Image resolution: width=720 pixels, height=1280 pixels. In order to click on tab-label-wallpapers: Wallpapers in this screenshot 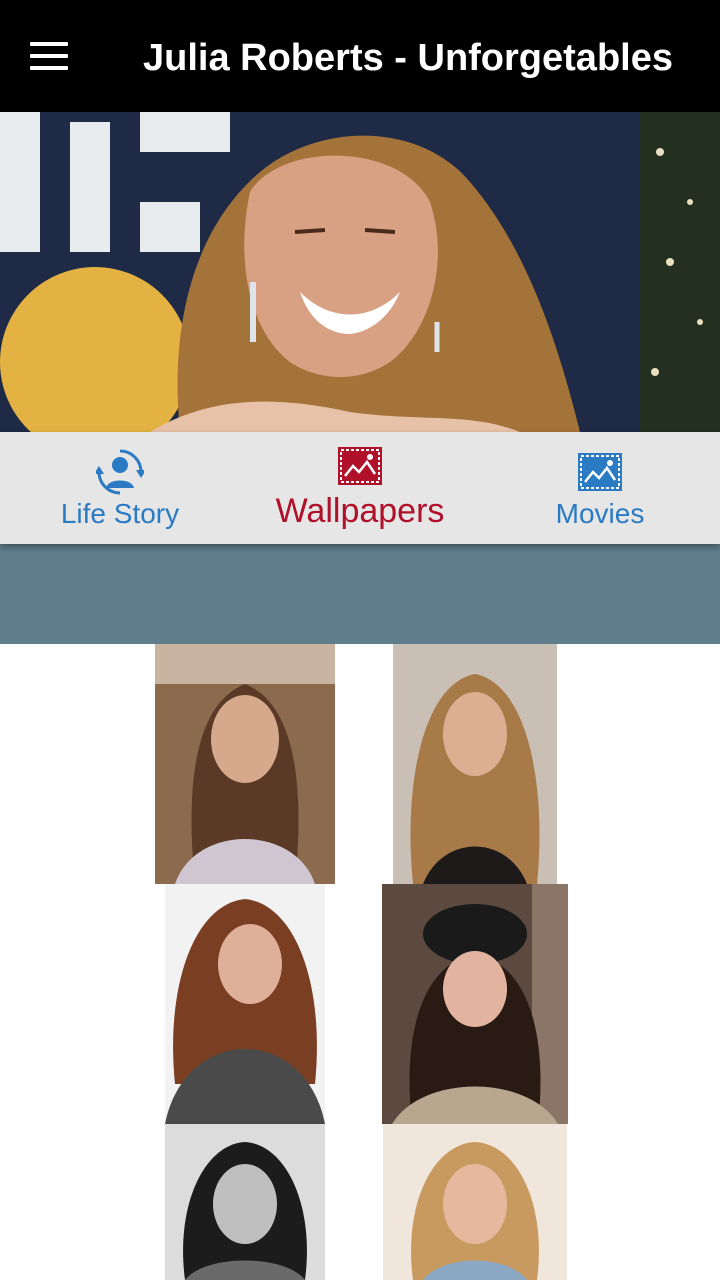, I will do `click(360, 511)`.